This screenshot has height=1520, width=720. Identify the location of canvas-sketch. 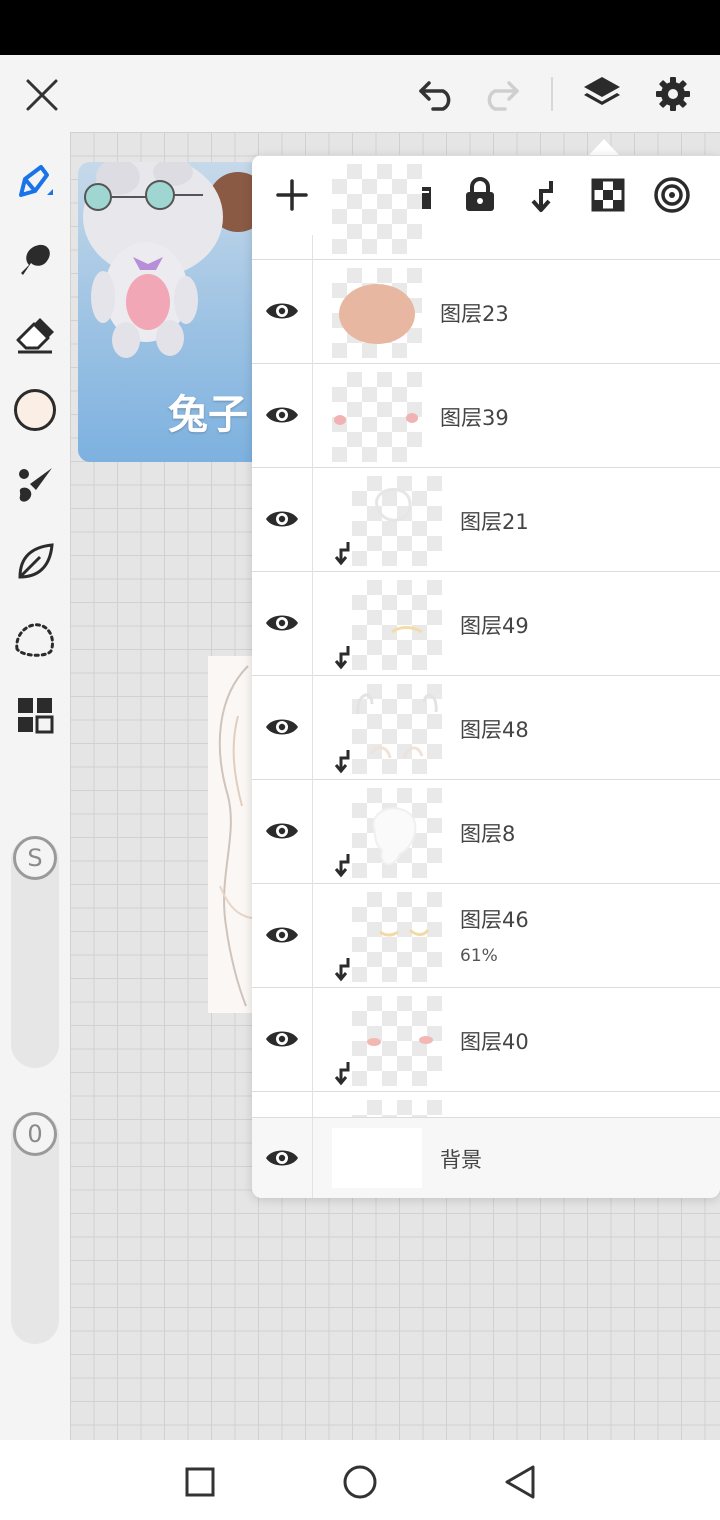
(232, 834).